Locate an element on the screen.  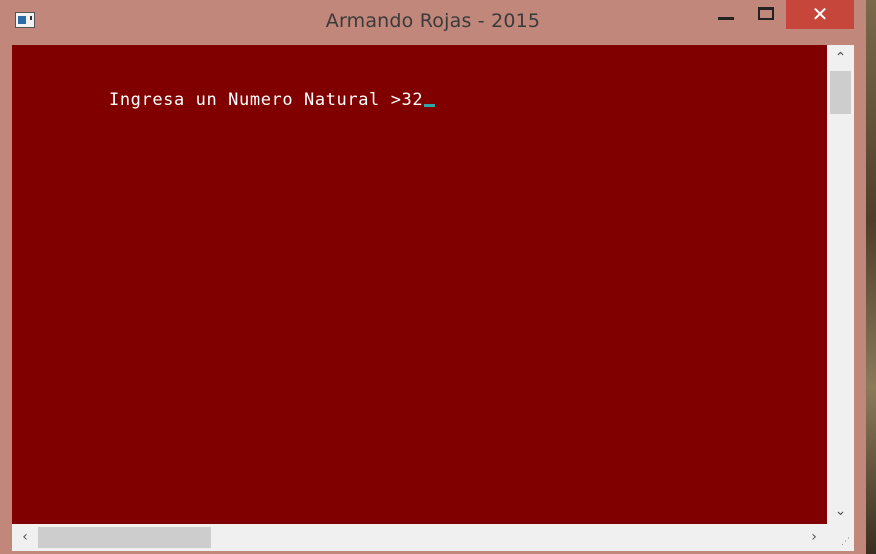
minimize-icon is located at coordinates (726, 18).